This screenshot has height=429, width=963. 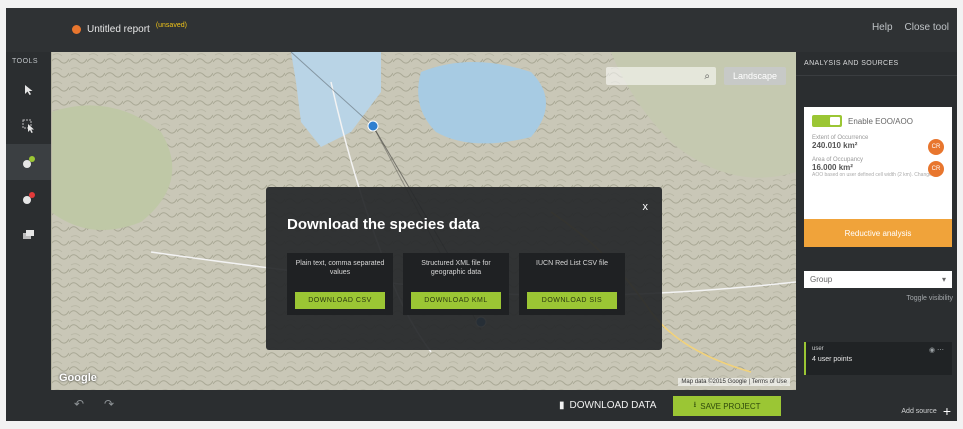 What do you see at coordinates (936, 169) in the screenshot?
I see `aoo-status-badge: CR` at bounding box center [936, 169].